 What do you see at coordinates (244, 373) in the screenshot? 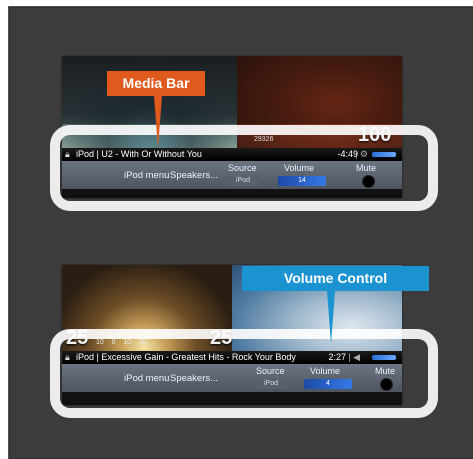
I see `volume-control-highlight` at bounding box center [244, 373].